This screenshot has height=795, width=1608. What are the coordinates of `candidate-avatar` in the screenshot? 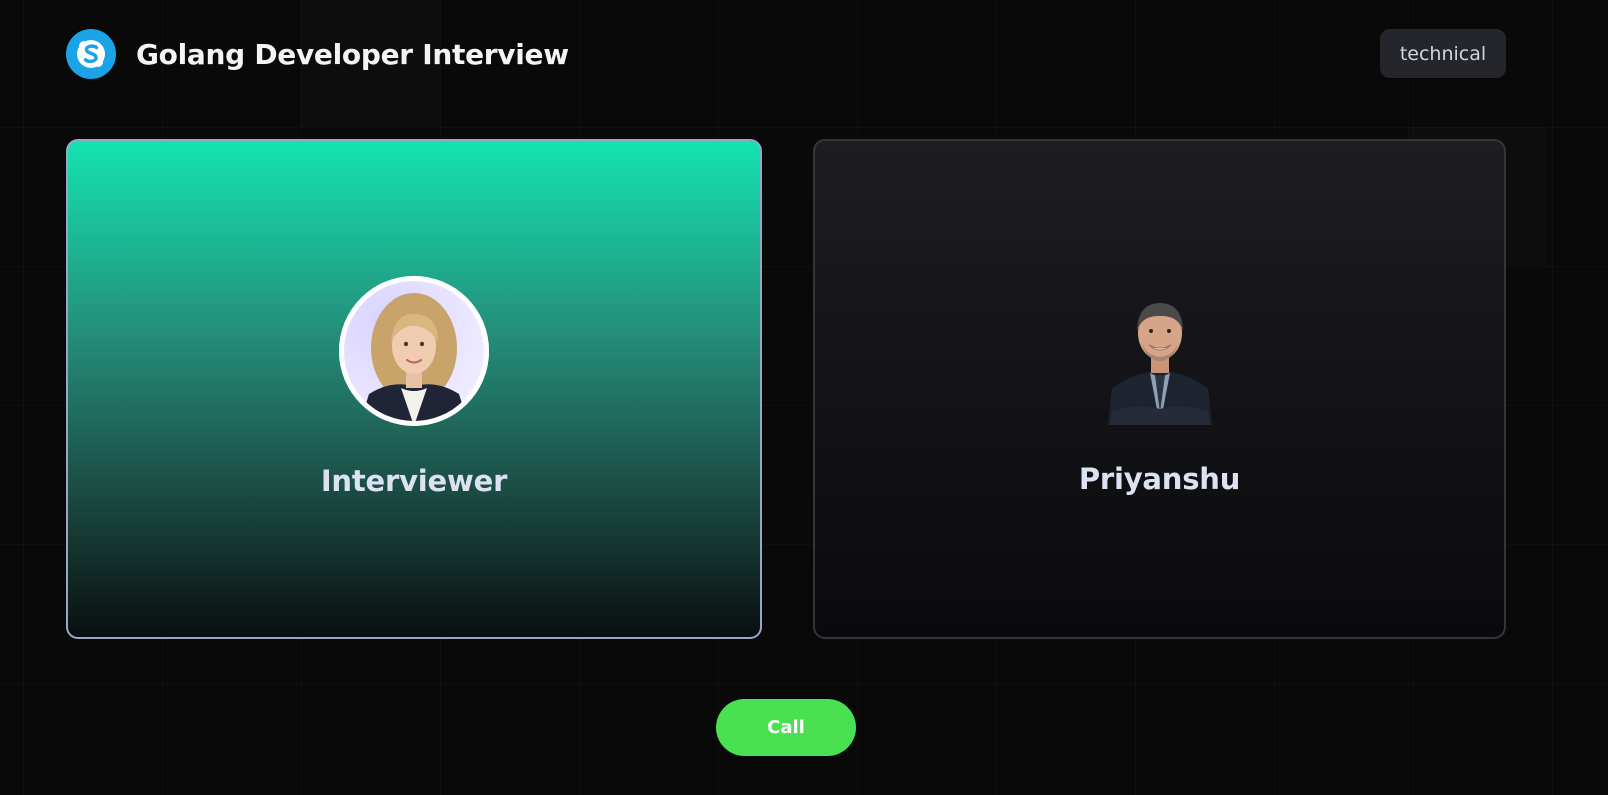 It's located at (1160, 355).